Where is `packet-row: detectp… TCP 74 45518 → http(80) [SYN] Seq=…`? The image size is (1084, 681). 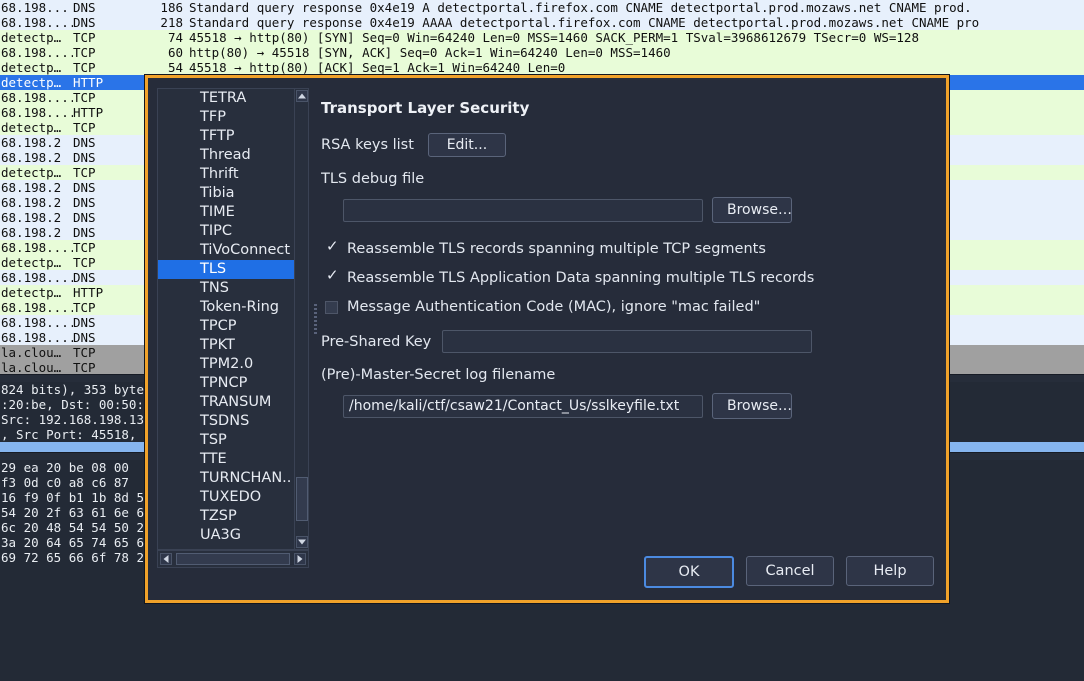
packet-row: detectp… TCP 74 45518 → http(80) [SYN] Seq=… is located at coordinates (542, 37).